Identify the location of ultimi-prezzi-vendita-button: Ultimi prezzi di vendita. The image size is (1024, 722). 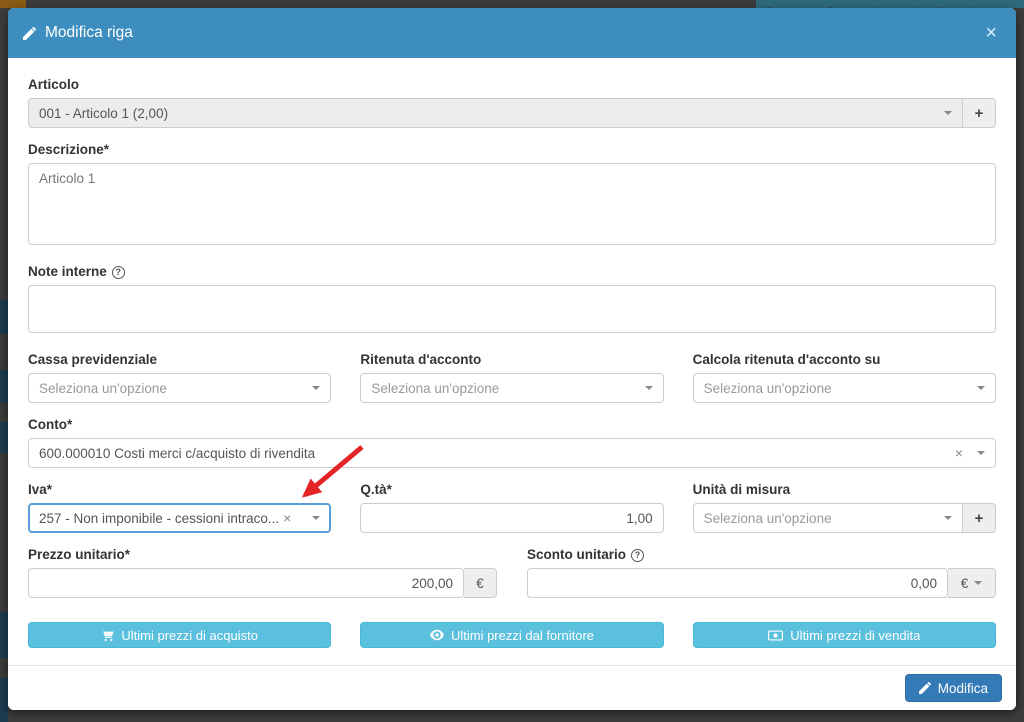
(844, 635).